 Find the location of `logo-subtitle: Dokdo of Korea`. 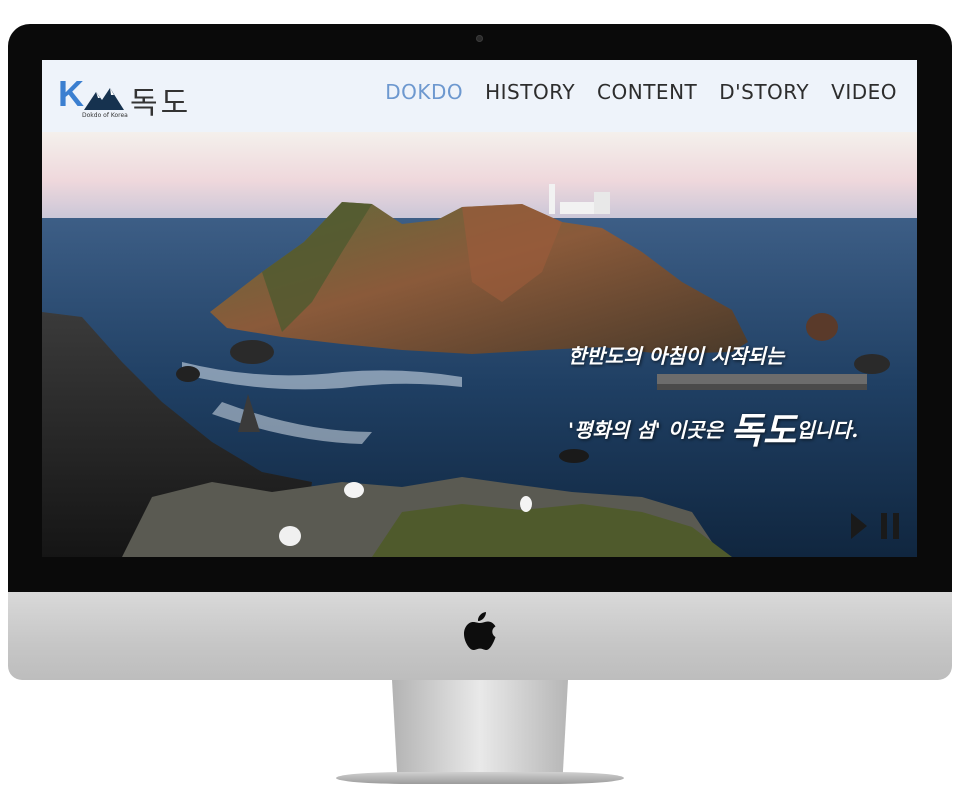

logo-subtitle: Dokdo of Korea is located at coordinates (105, 115).